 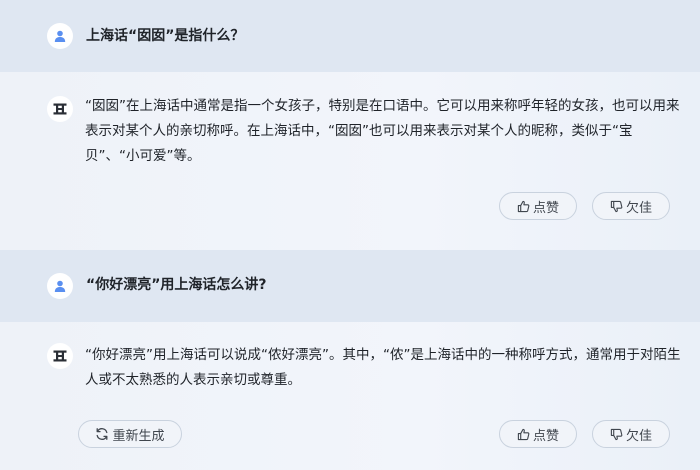 What do you see at coordinates (102, 434) in the screenshot?
I see `refresh-icon` at bounding box center [102, 434].